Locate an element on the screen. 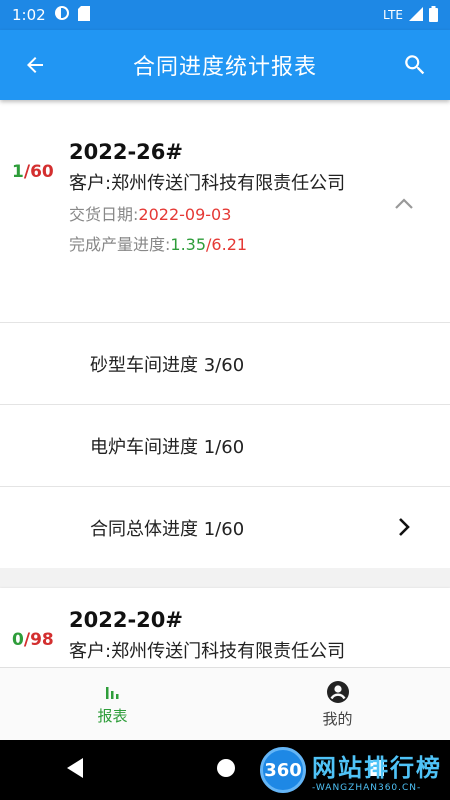 Image resolution: width=450 pixels, height=800 pixels. count-total: 60 is located at coordinates (42, 172).